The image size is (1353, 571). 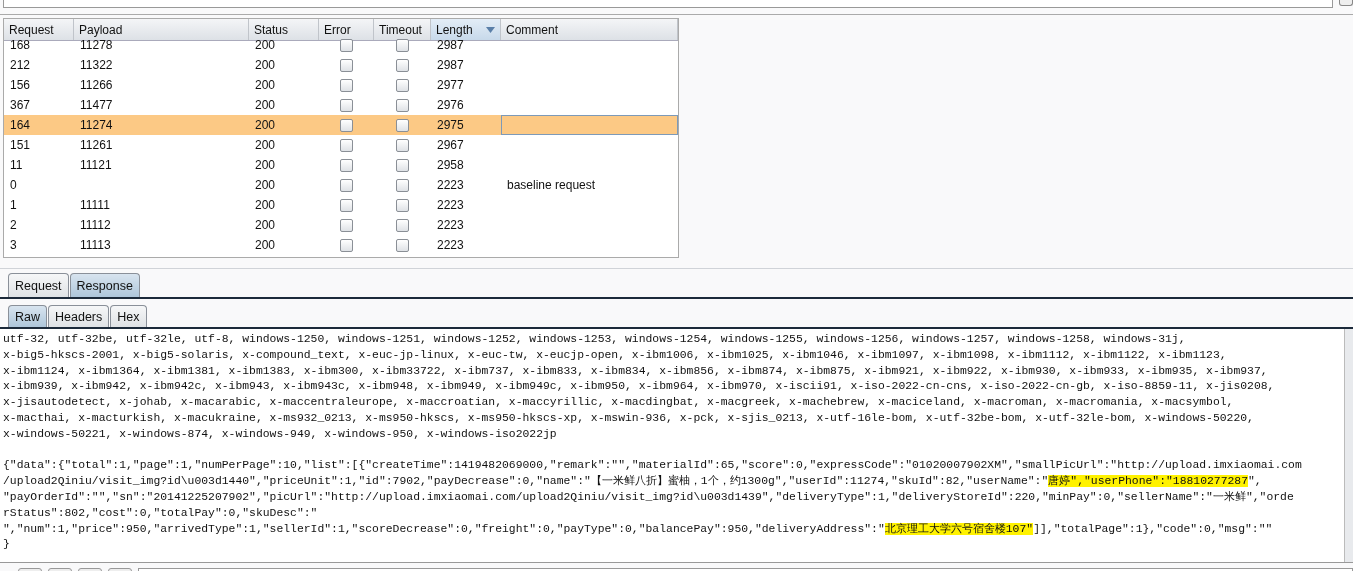 What do you see at coordinates (450, 165) in the screenshot?
I see `table-cell: 2958` at bounding box center [450, 165].